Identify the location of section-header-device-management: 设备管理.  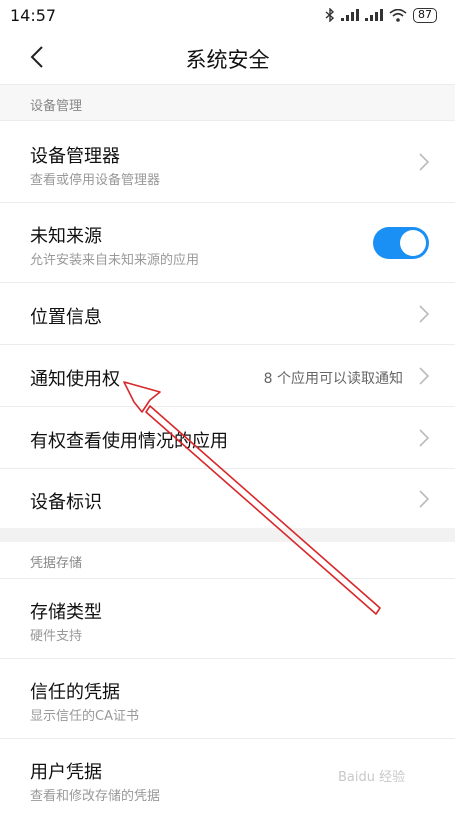
(227, 102).